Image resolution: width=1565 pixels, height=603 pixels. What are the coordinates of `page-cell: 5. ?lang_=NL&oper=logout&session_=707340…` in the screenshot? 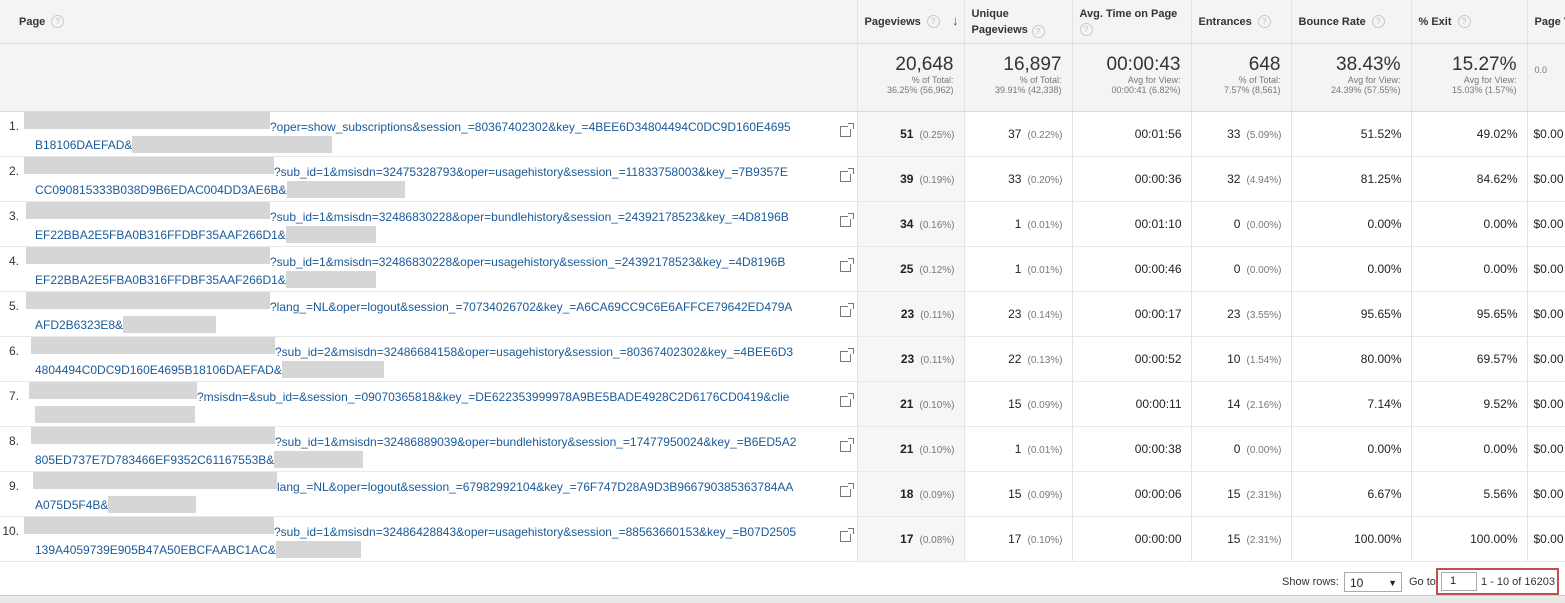 It's located at (428, 314).